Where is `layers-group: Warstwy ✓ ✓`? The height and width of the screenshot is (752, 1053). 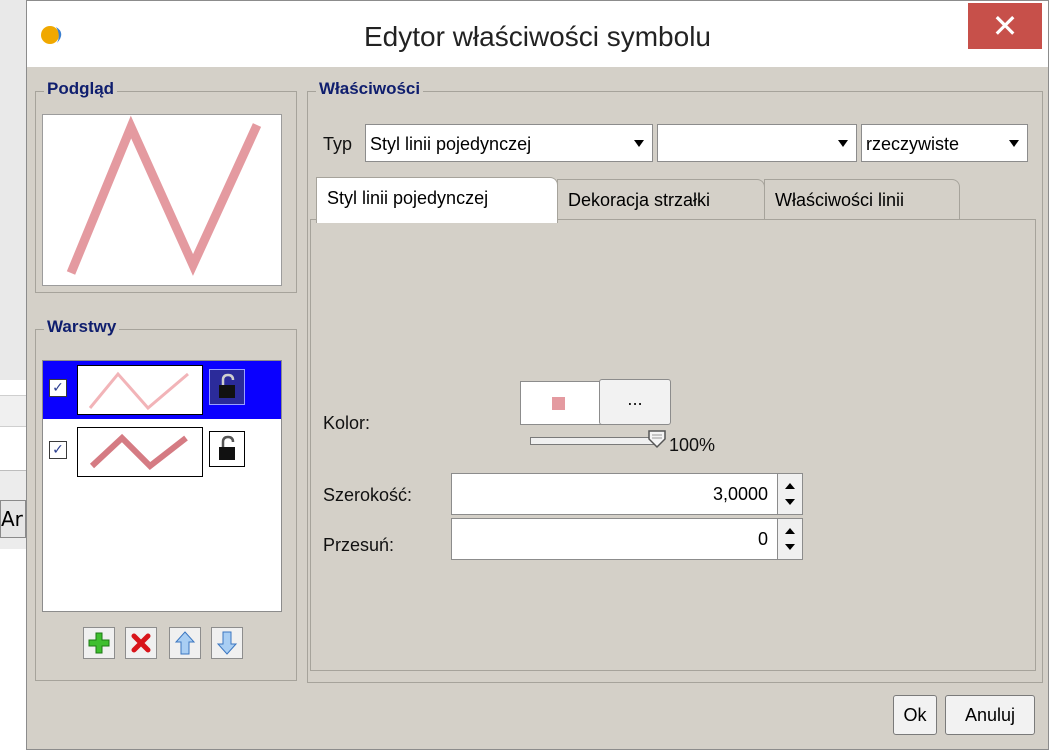
layers-group: Warstwy ✓ ✓ is located at coordinates (166, 499).